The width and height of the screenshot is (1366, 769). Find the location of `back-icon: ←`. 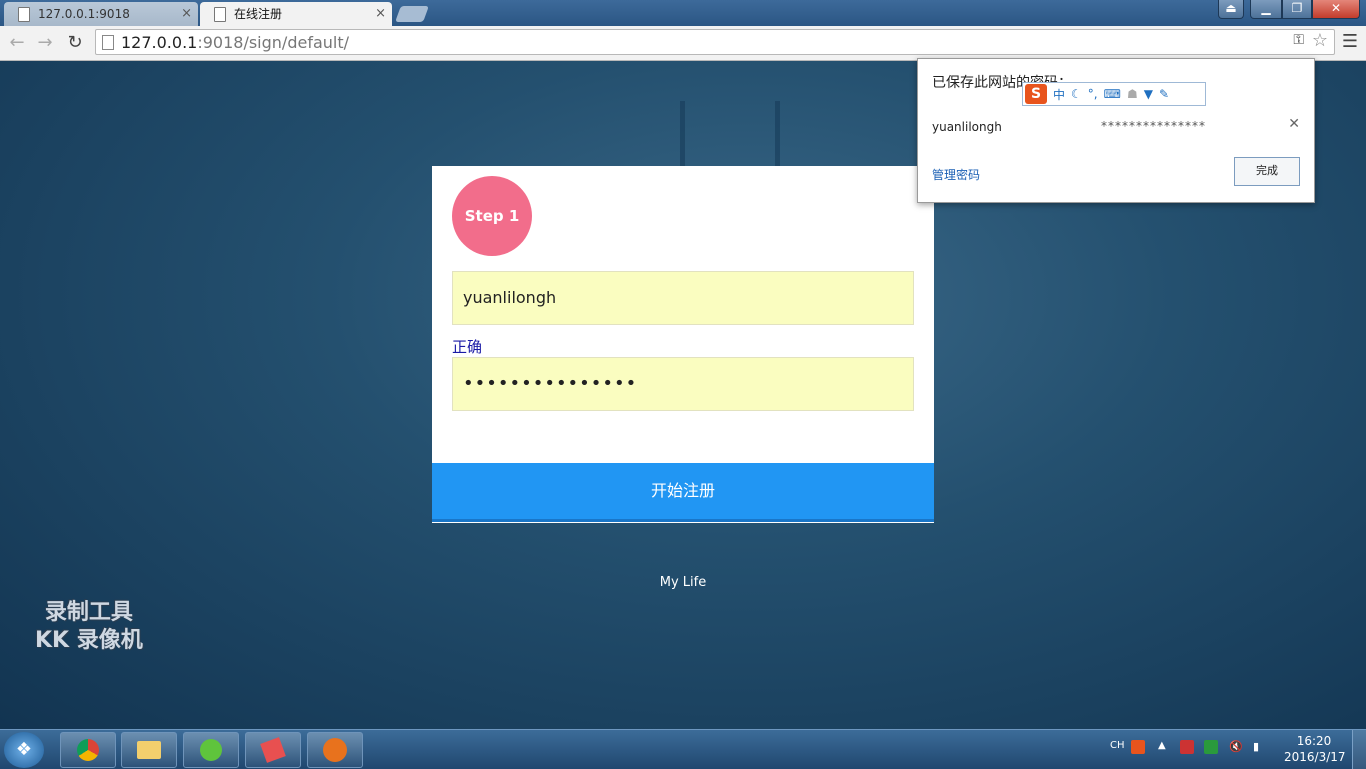

back-icon: ← is located at coordinates (17, 43).